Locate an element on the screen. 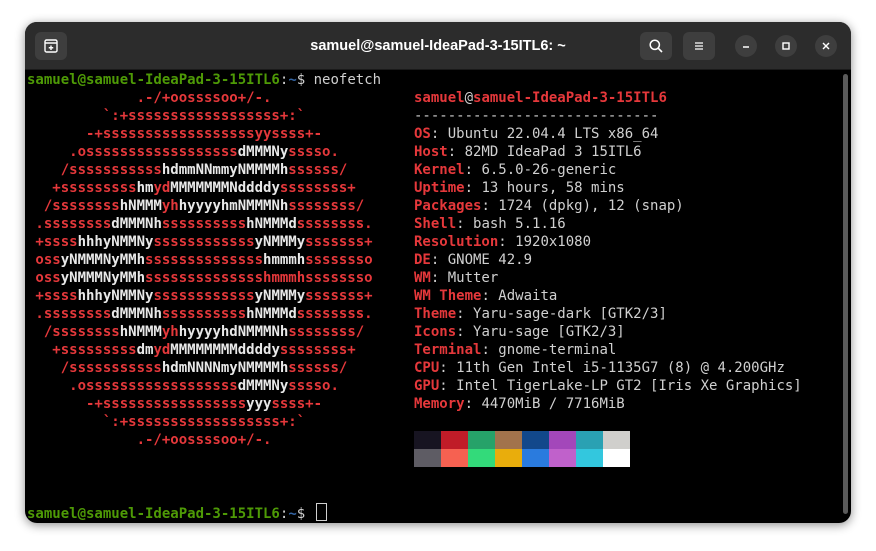 The width and height of the screenshot is (876, 551). active-prompt-line: samuel@samuel-IdeaPad-3-15ITL6:~$ is located at coordinates (177, 512).